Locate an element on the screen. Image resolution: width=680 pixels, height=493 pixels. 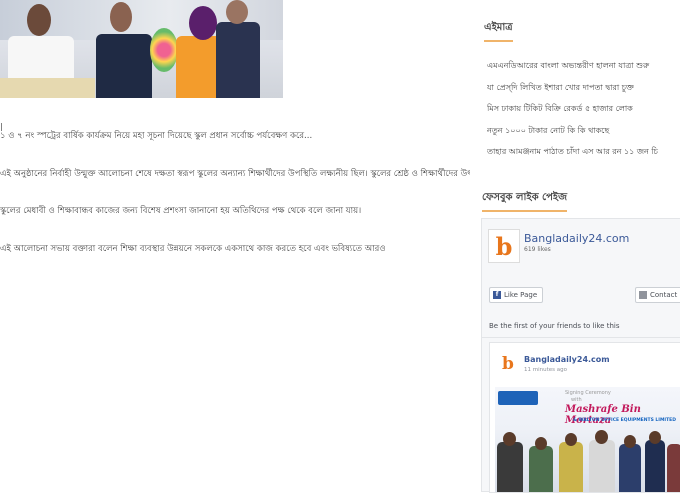
post-logo-letter: b is located at coordinates (508, 364).